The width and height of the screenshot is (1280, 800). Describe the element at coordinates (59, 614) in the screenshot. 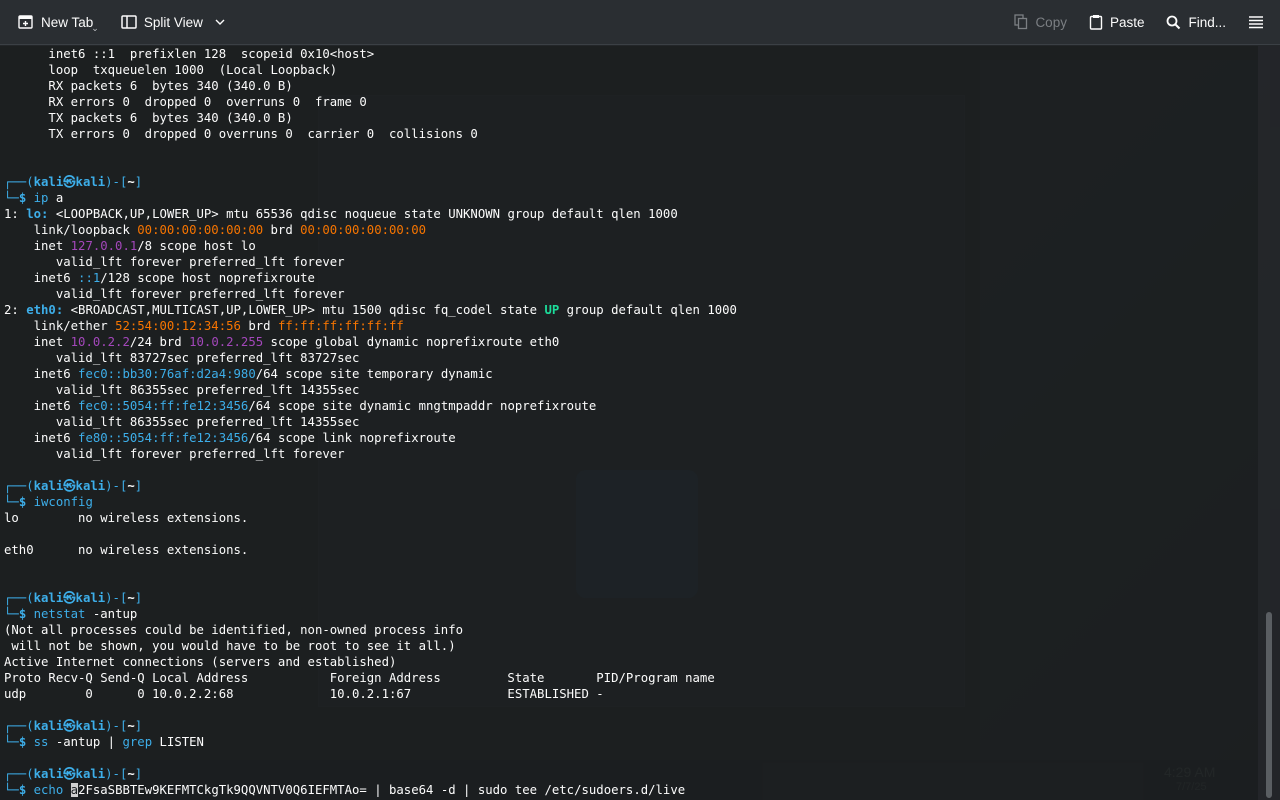

I see `terminal-text: netstat` at that location.